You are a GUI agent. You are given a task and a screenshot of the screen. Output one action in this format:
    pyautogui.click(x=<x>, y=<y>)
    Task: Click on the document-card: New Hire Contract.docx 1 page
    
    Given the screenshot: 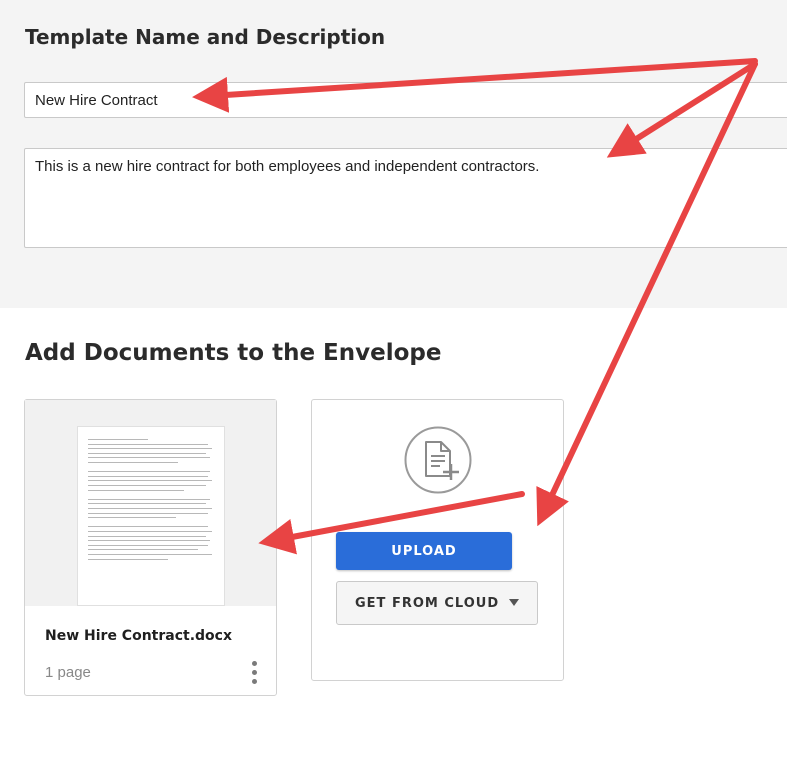 What is the action you would take?
    pyautogui.click(x=150, y=547)
    